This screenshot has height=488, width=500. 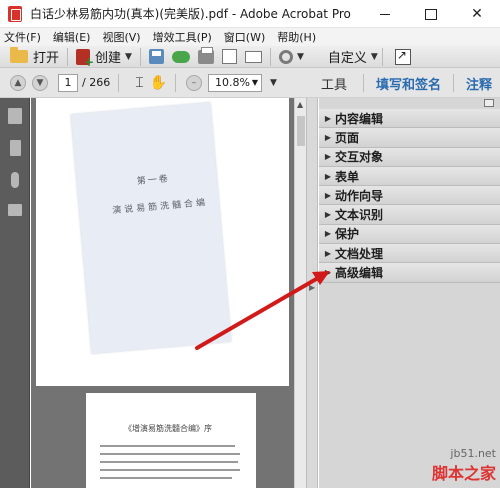 I want to click on preface-title: 《增演易筋洗髓合编》序, so click(x=168, y=428).